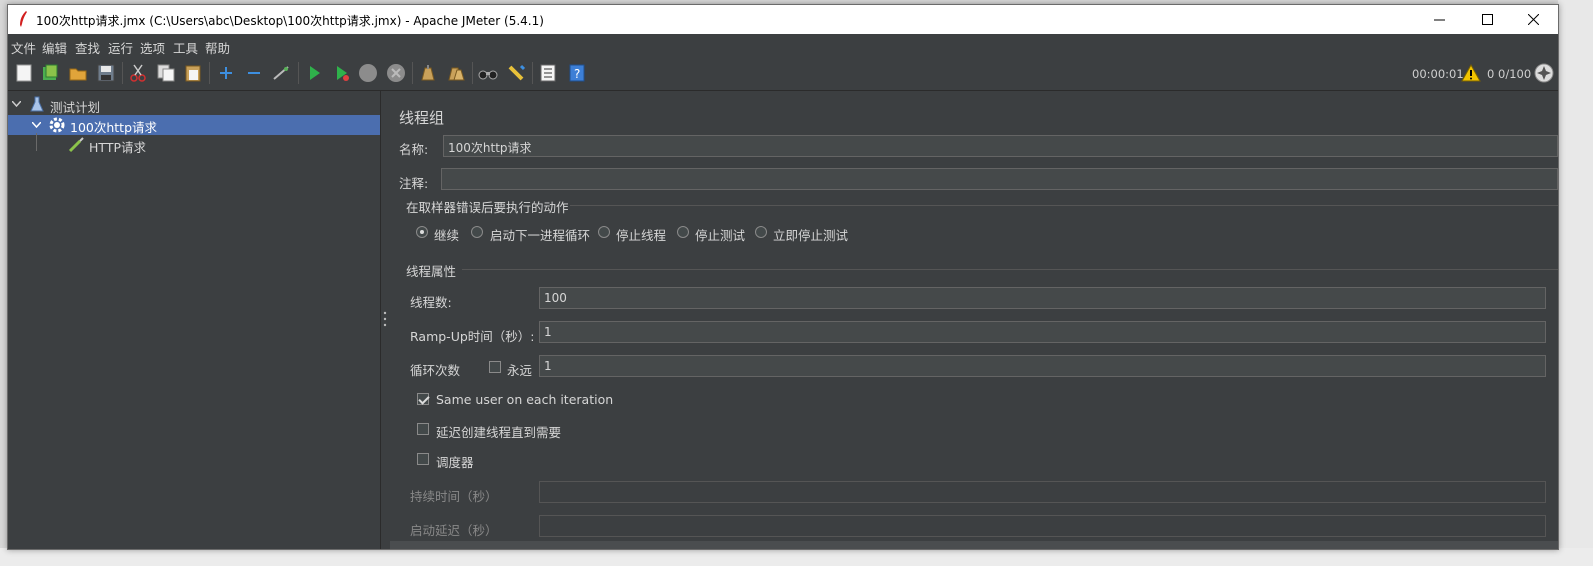 The height and width of the screenshot is (566, 1593). I want to click on clear-all-icon, so click(456, 74).